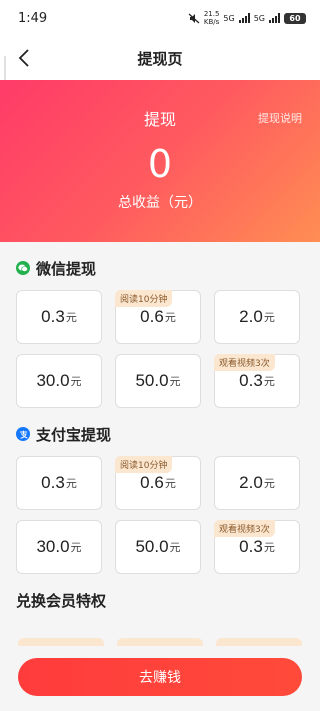  I want to click on alipay-icon, so click(23, 434).